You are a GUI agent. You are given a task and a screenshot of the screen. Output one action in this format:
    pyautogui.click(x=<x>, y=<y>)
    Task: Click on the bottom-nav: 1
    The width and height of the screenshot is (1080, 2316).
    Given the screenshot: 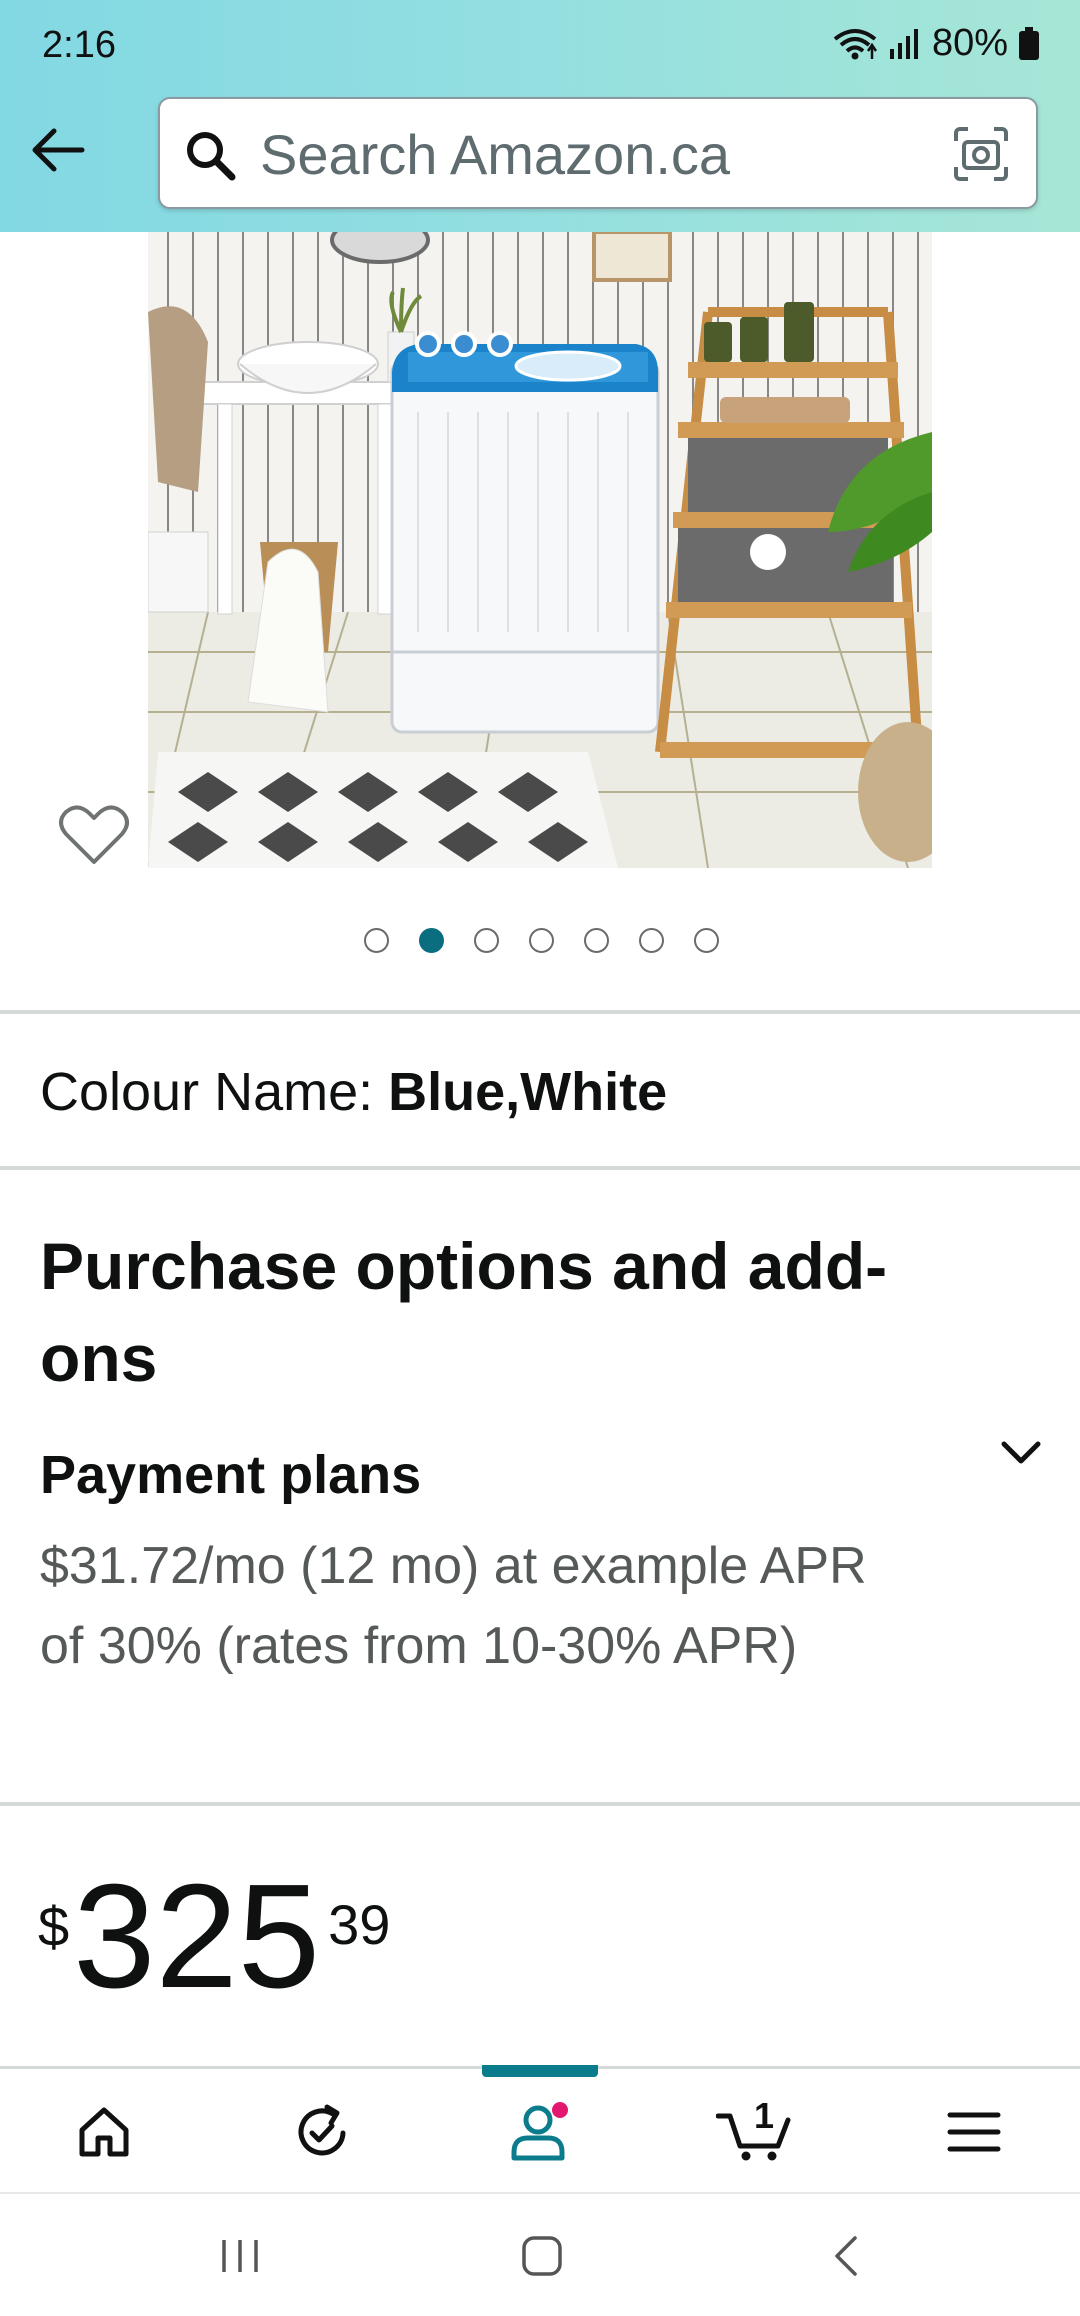 What is the action you would take?
    pyautogui.click(x=540, y=2130)
    